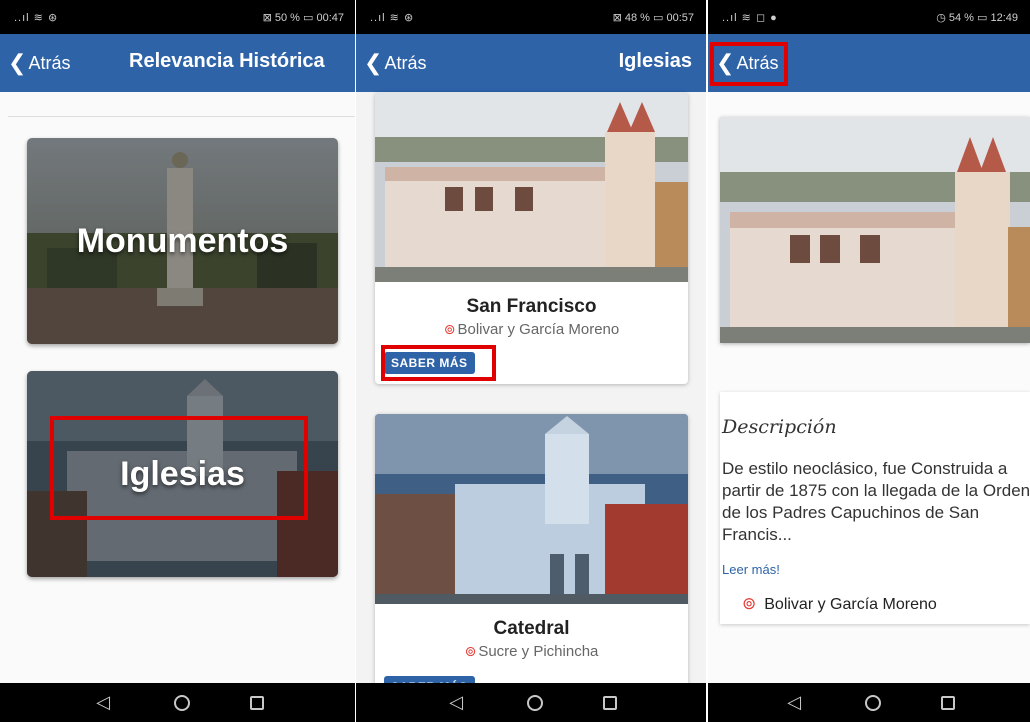  I want to click on status-battery-time: ⊠ 50 % ▭ 00:47, so click(303, 18).